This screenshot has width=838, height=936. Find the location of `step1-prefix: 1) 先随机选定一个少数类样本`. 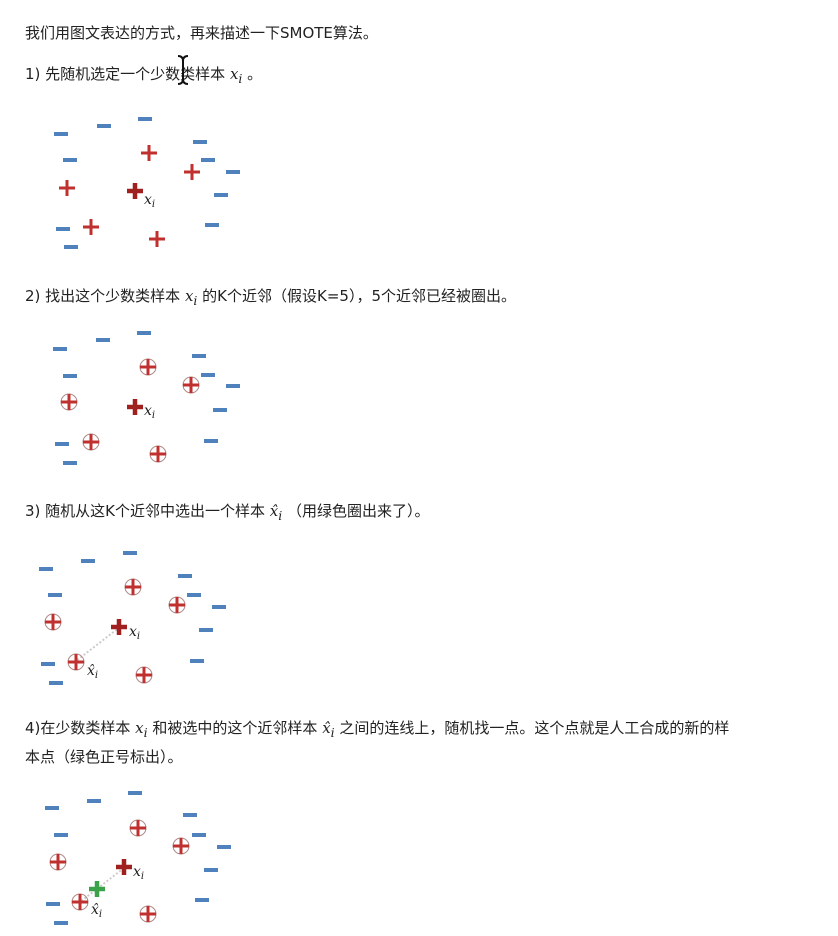

step1-prefix: 1) 先随机选定一个少数类样本 is located at coordinates (127, 74).